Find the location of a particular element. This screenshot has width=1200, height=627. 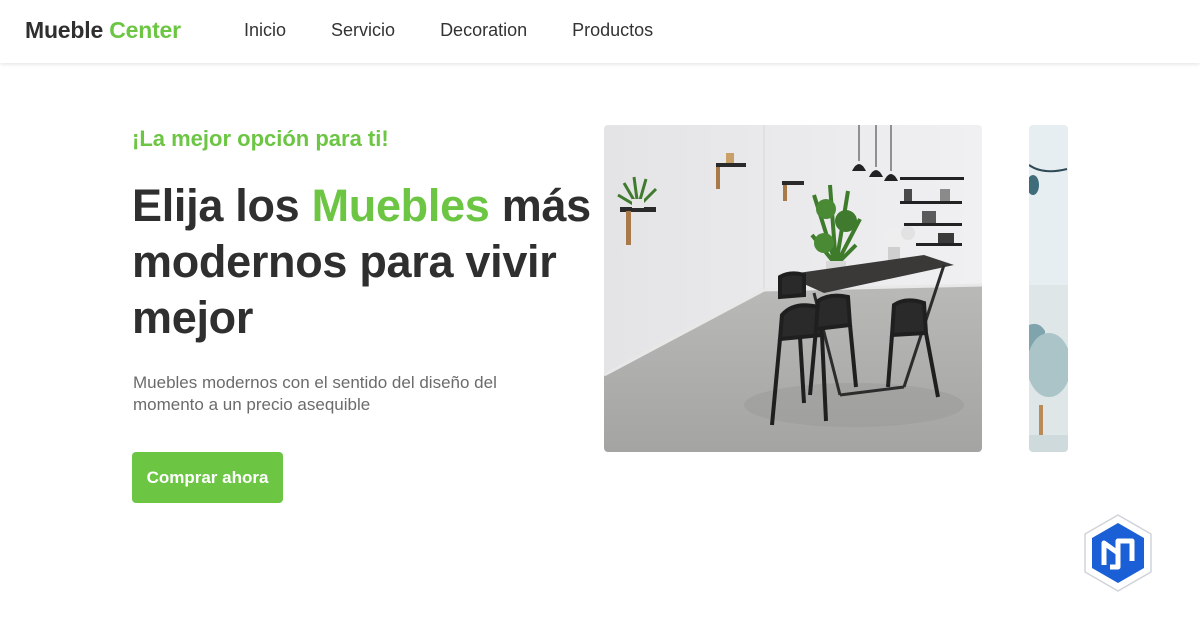

headline-text-start: Elija los is located at coordinates (222, 205).